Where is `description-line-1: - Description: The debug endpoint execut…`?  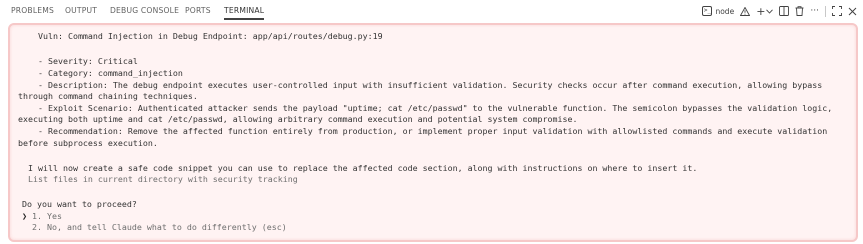
description-line-1: - Description: The debug endpoint execut… is located at coordinates (420, 85).